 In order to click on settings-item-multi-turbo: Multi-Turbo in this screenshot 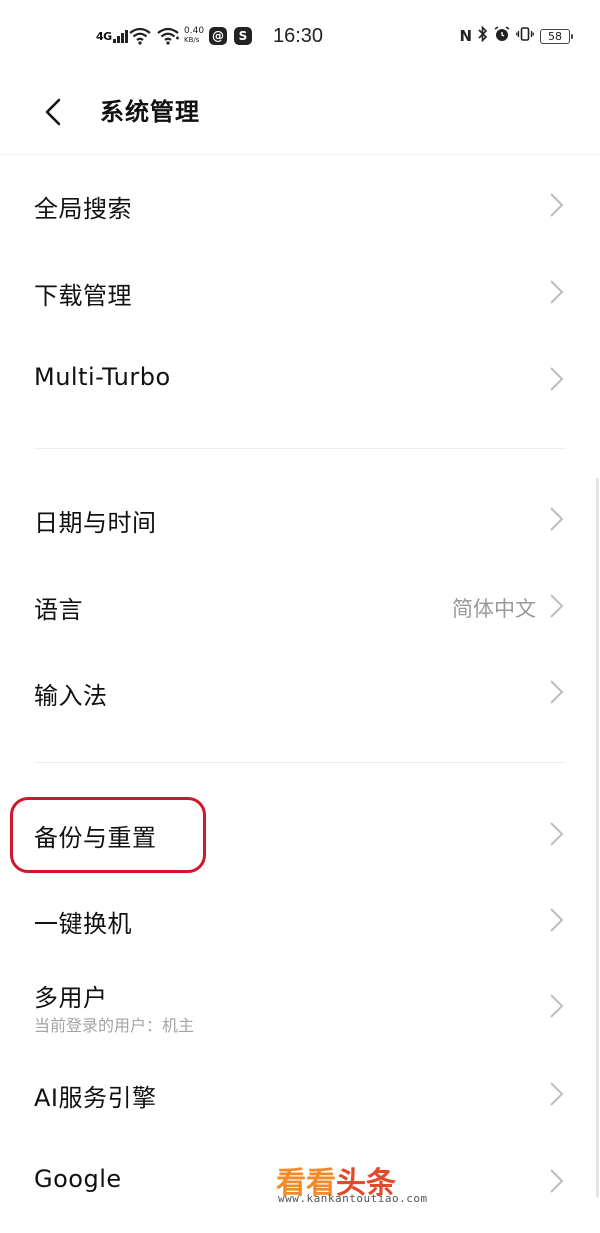, I will do `click(300, 379)`.